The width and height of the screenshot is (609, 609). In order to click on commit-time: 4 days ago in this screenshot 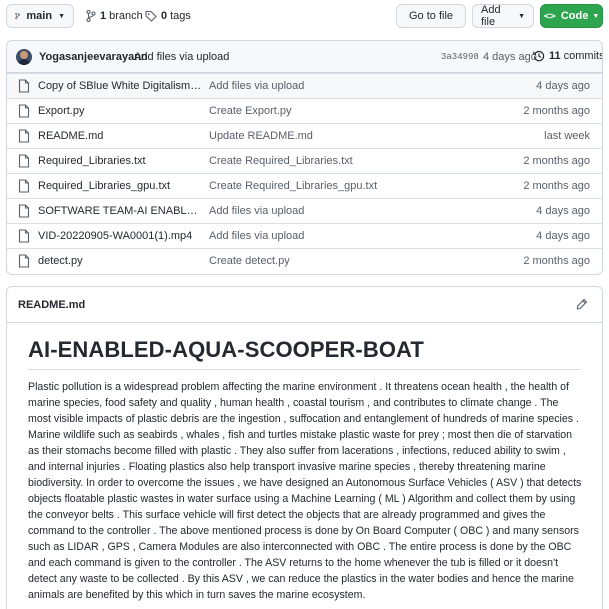, I will do `click(510, 57)`.